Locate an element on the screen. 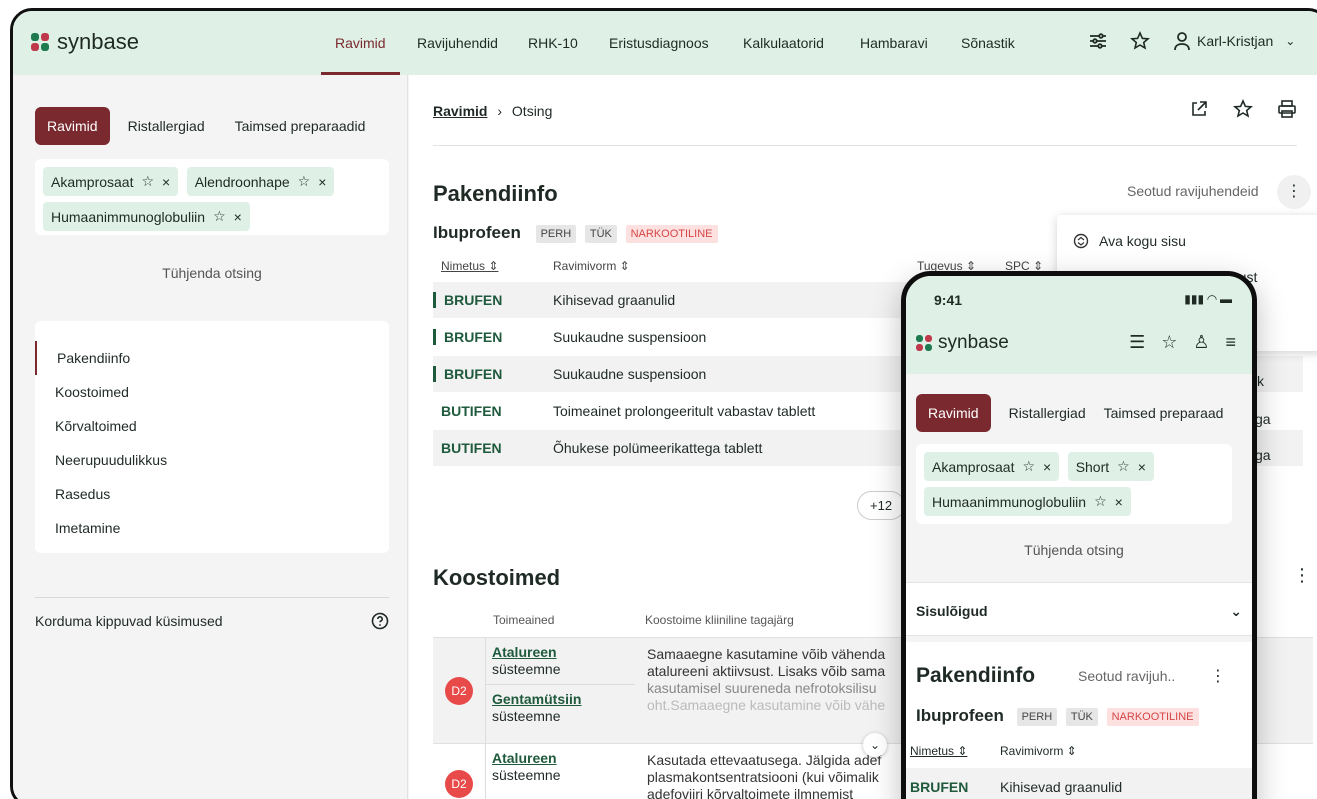 The width and height of the screenshot is (1317, 799). mobile-brand-logo: synbase is located at coordinates (962, 343).